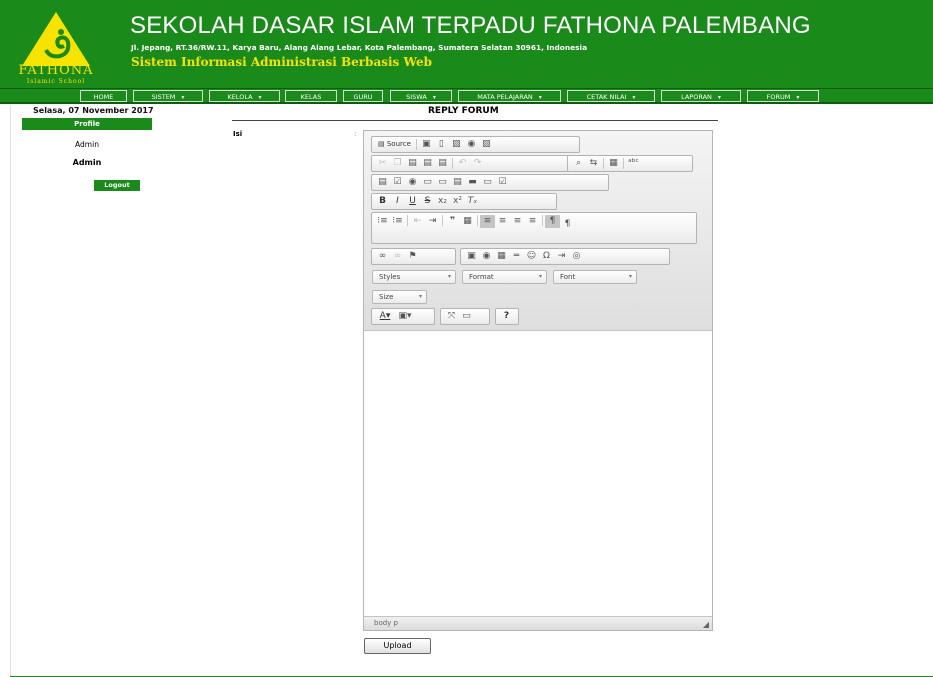  What do you see at coordinates (382, 201) in the screenshot?
I see `bold-icon: B` at bounding box center [382, 201].